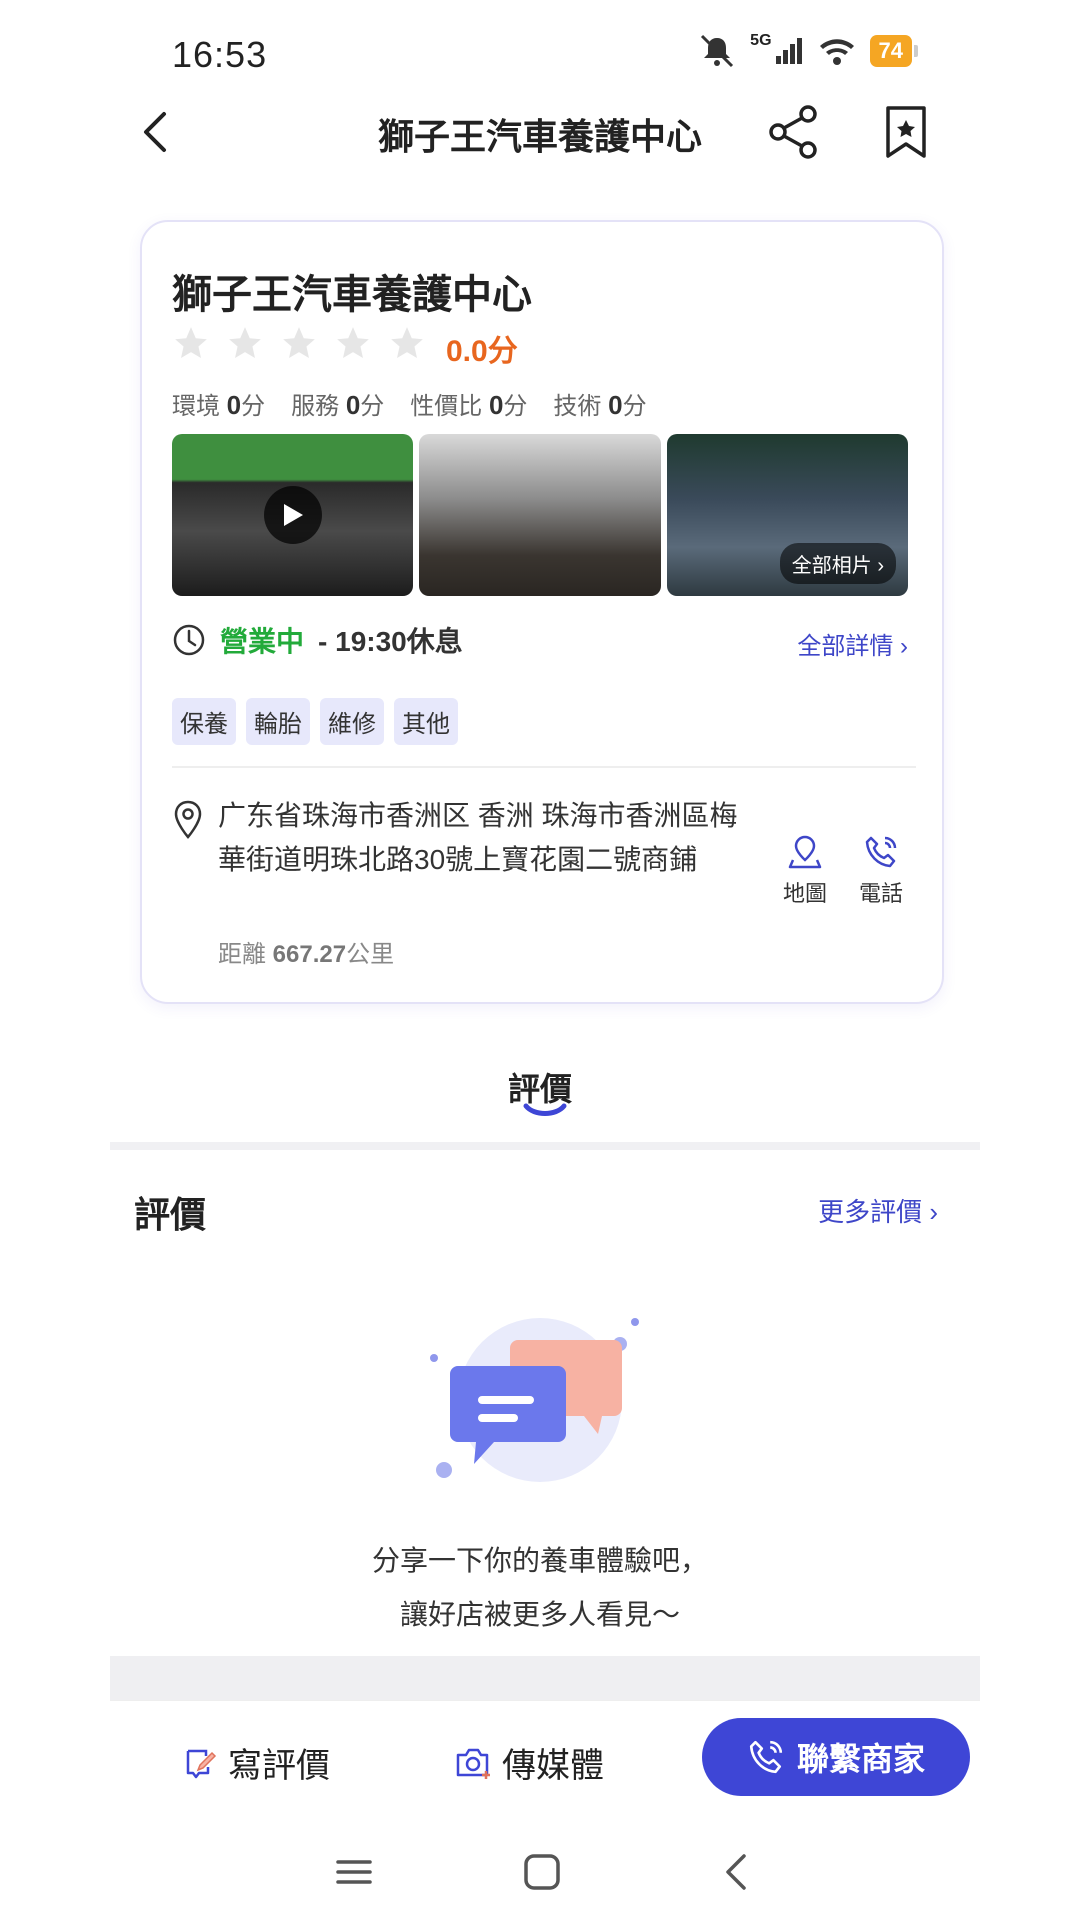  What do you see at coordinates (600, 405) in the screenshot?
I see `subscore-skill: 技術 0分` at bounding box center [600, 405].